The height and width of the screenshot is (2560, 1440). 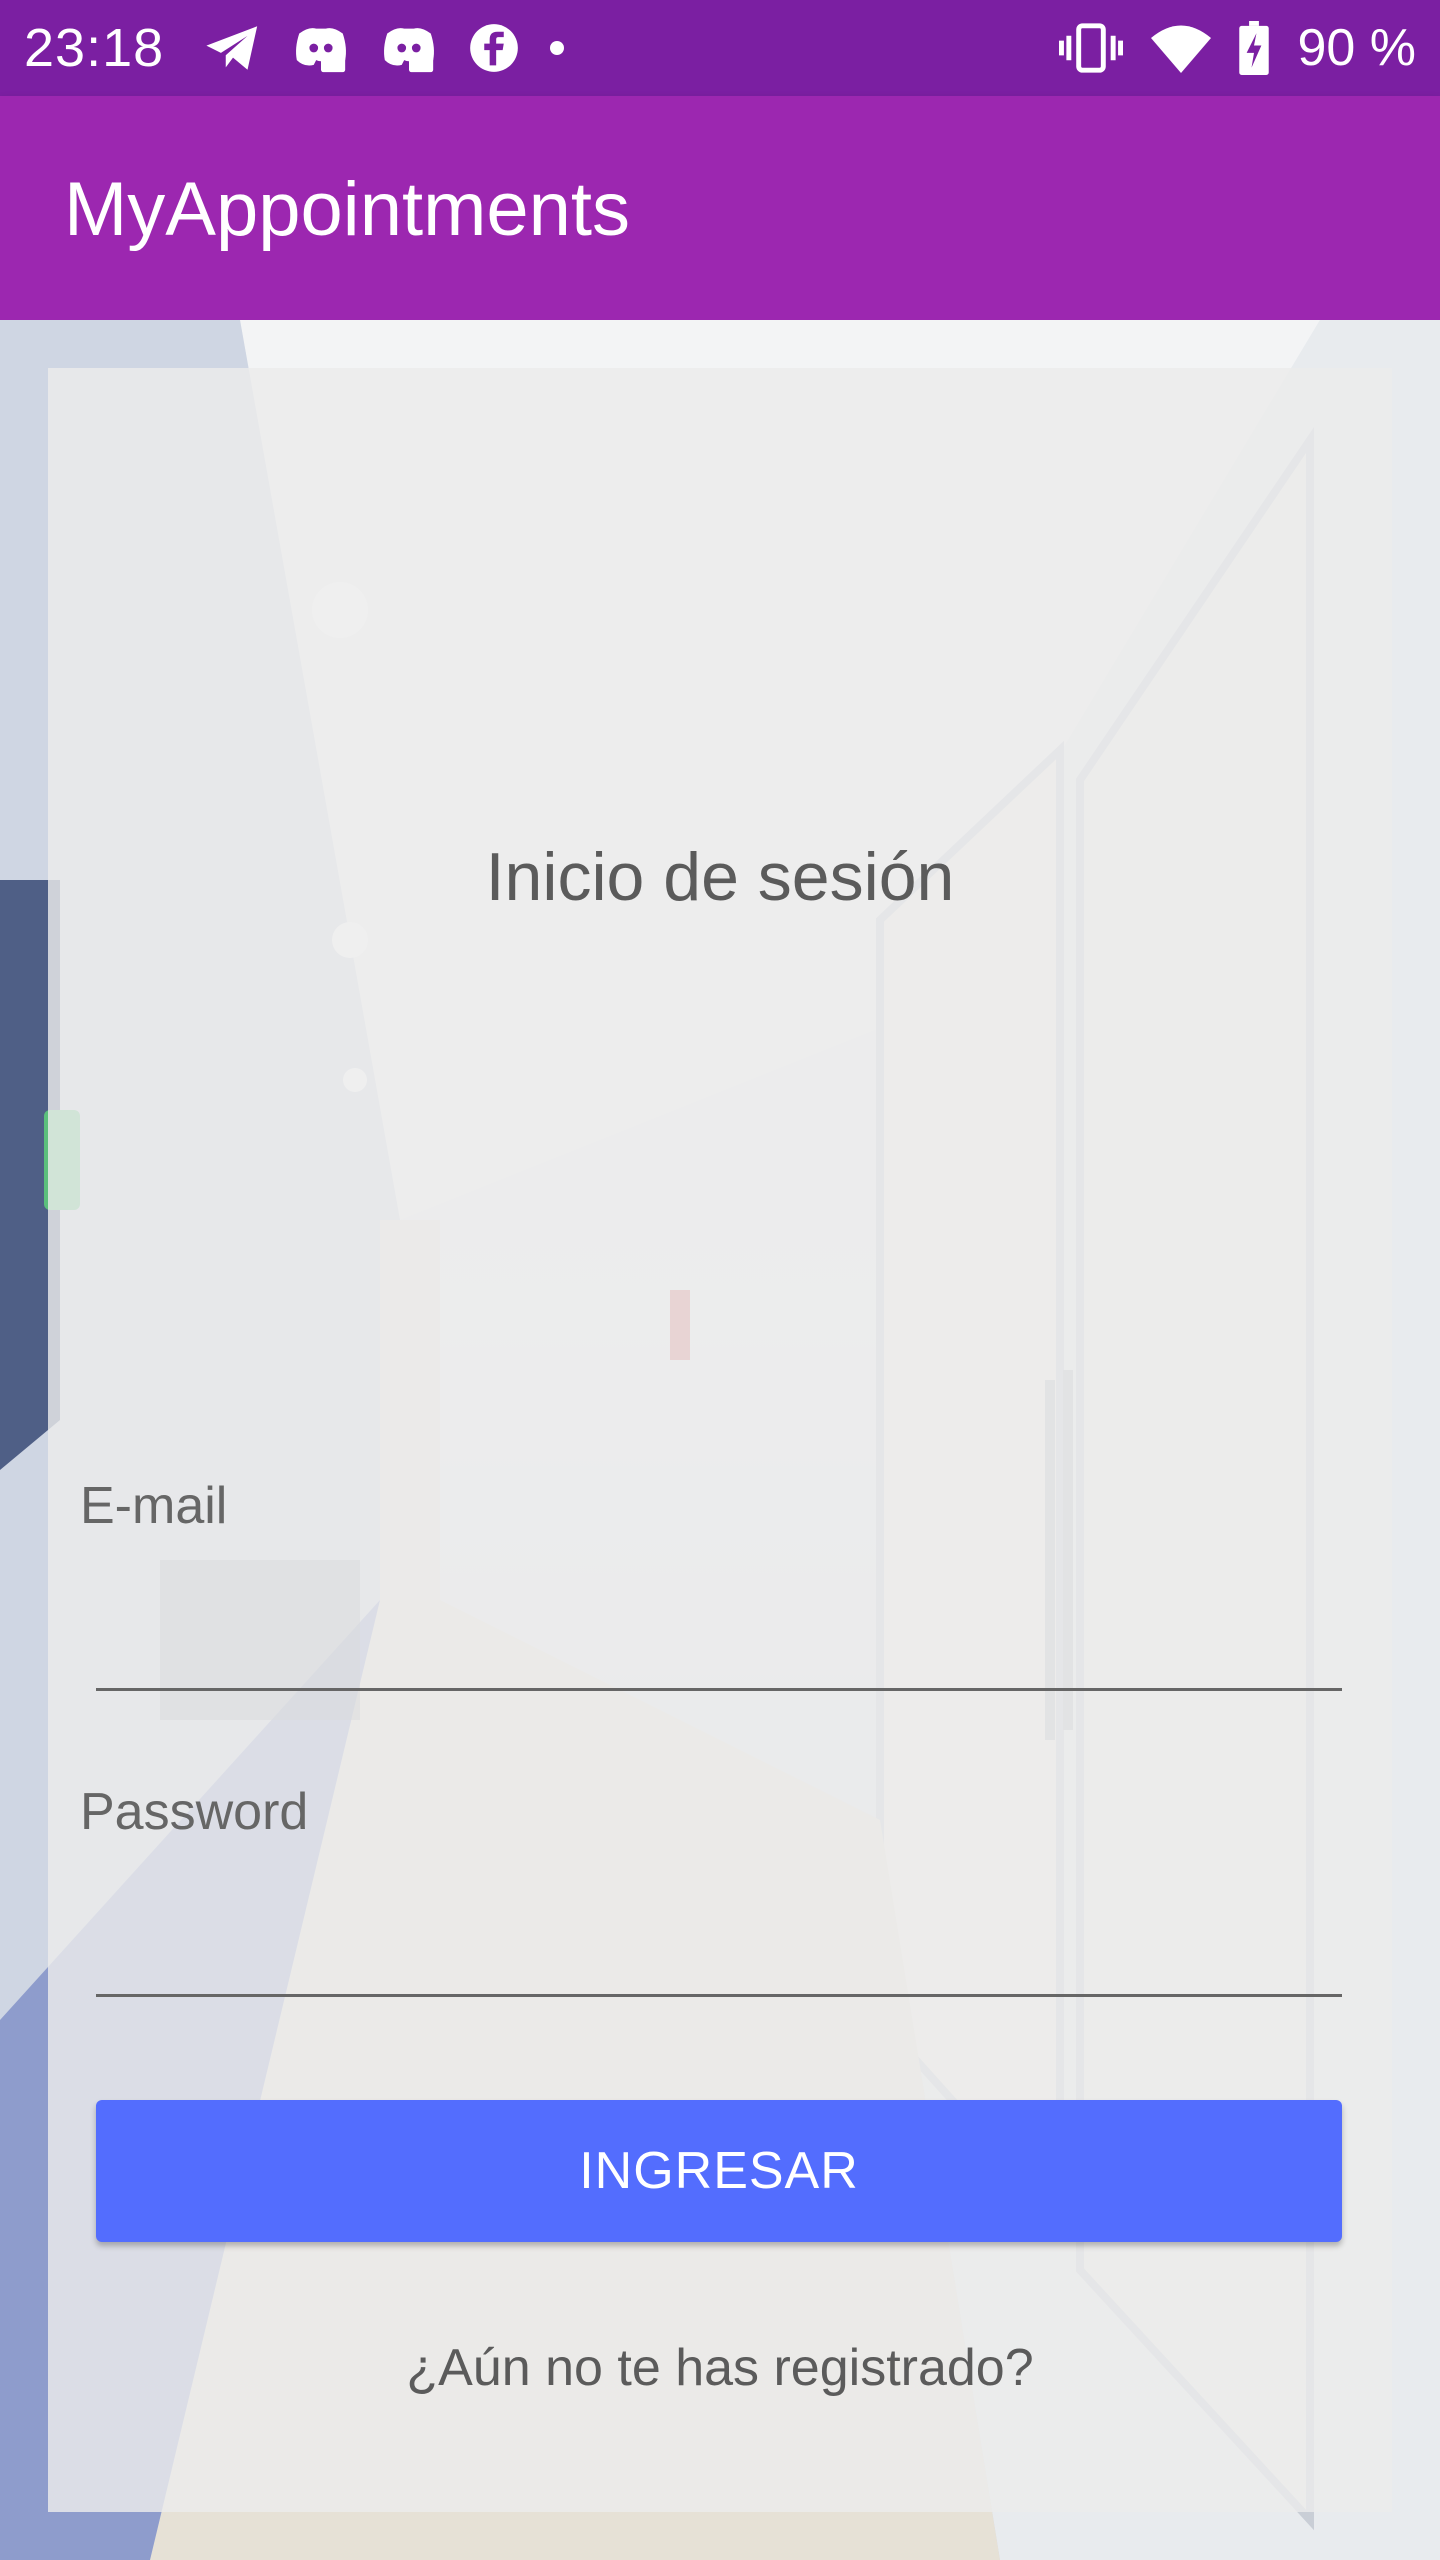 I want to click on battery-percentage: 90 %, so click(x=1356, y=48).